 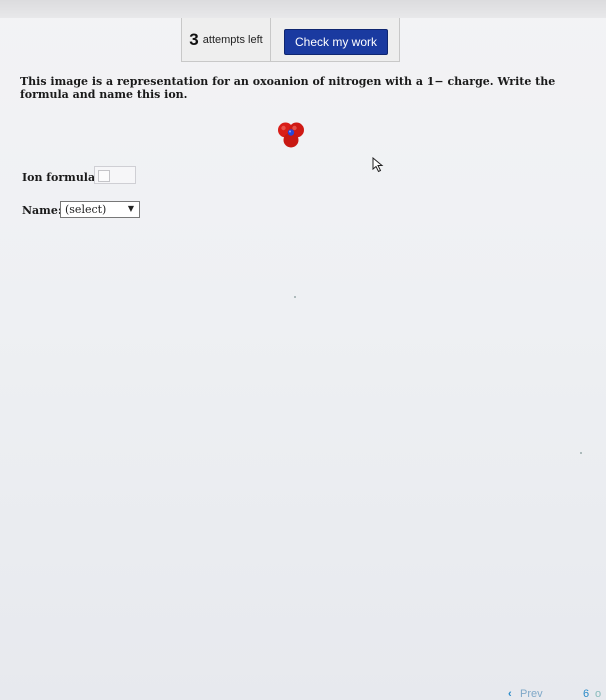 What do you see at coordinates (336, 42) in the screenshot?
I see `check-my-work-button: Check my work` at bounding box center [336, 42].